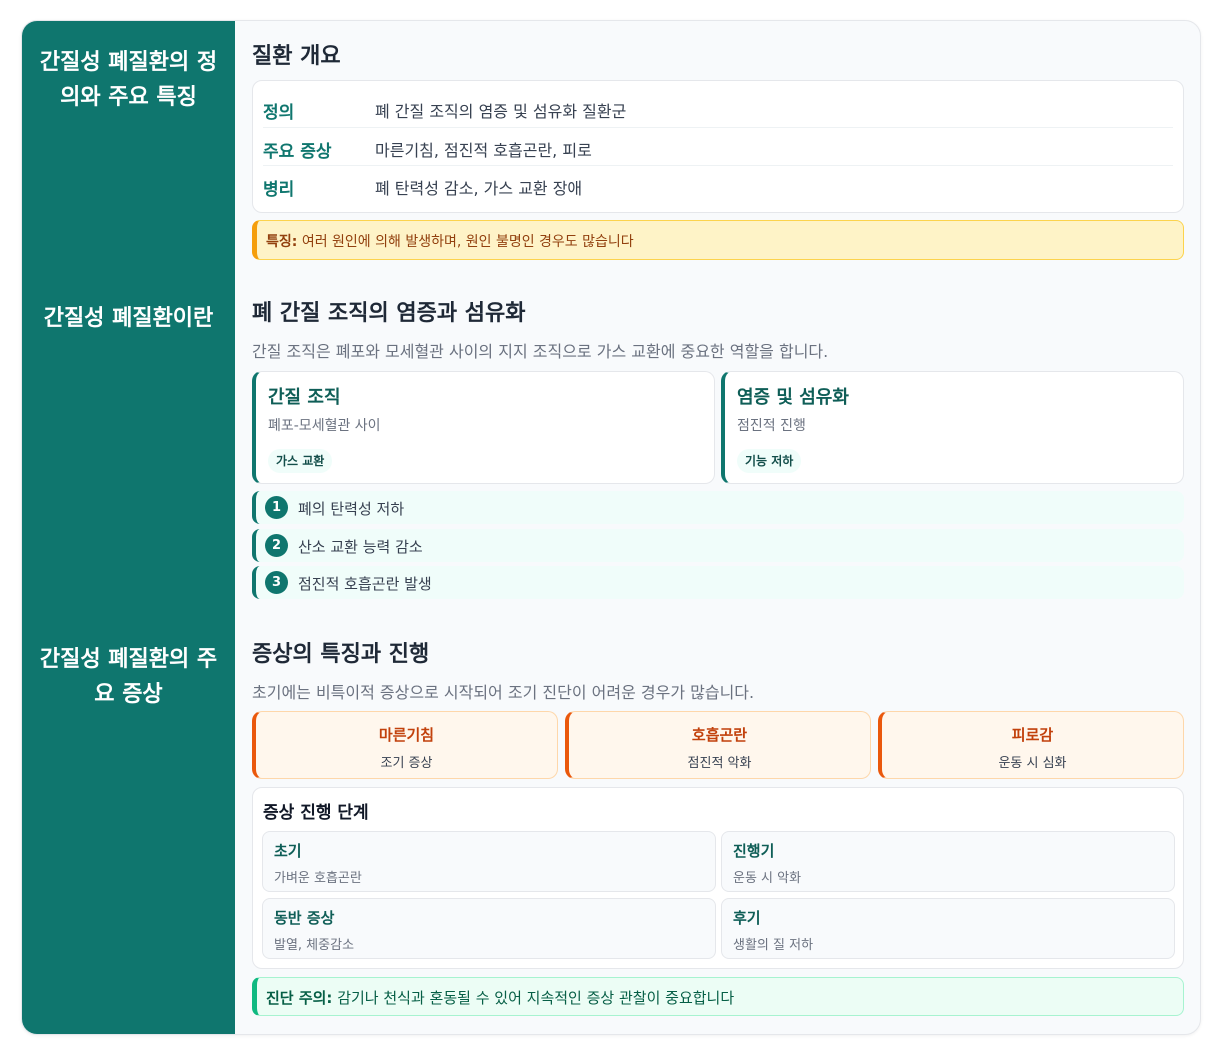  Describe the element at coordinates (718, 108) in the screenshot. I see `definition-row: 정의 폐 간질 조직의 염증 및 섬유화 질환군` at that location.